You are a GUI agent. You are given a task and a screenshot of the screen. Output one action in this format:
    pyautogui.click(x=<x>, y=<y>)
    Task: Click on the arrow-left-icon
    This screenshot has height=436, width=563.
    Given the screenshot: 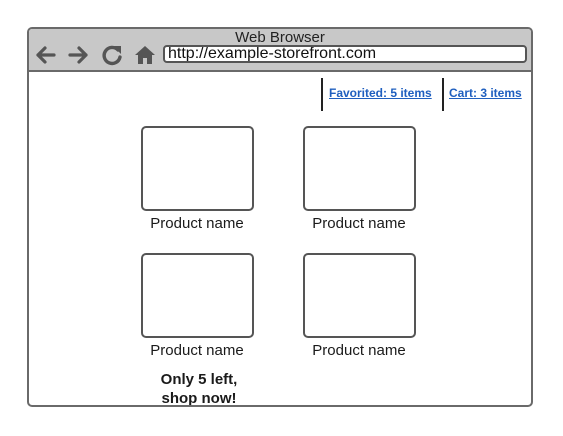 What is the action you would take?
    pyautogui.click(x=46, y=55)
    